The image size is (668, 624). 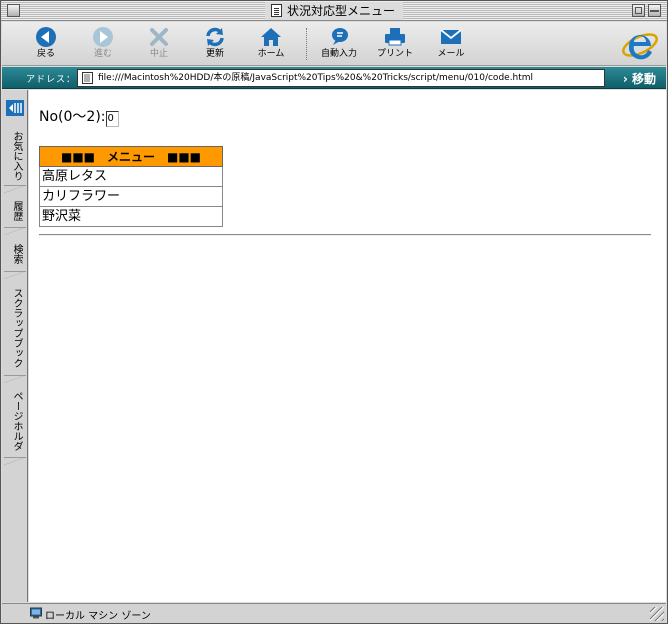 I want to click on status-bar: ローカル マシン ゾーン, so click(x=334, y=613).